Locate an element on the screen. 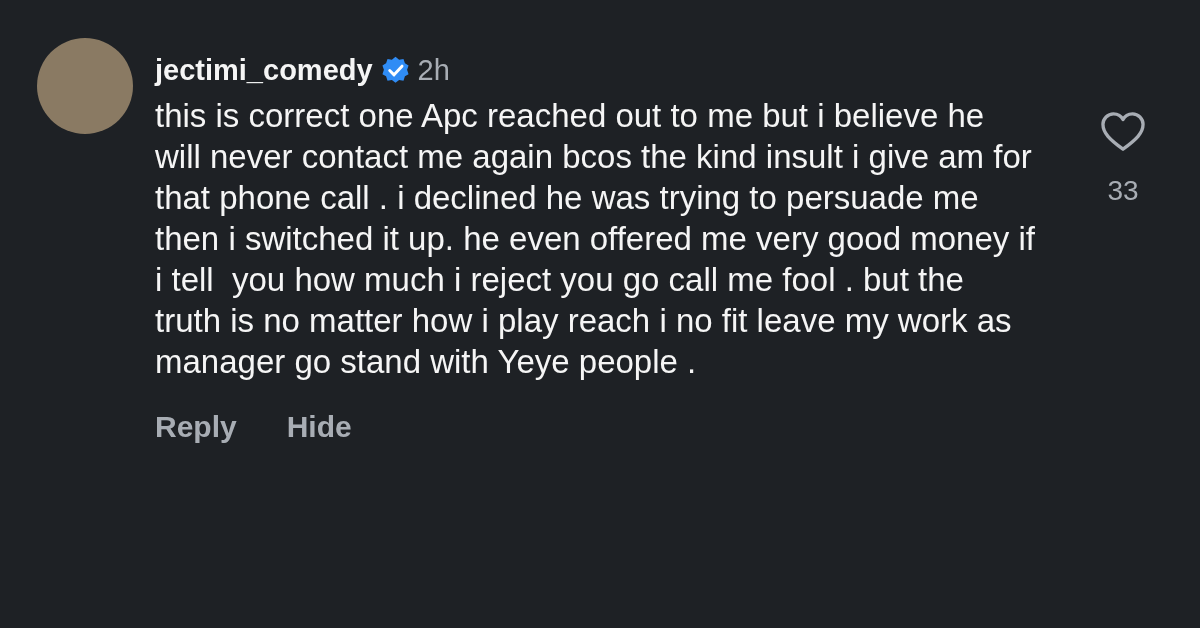 This screenshot has height=628, width=1200. action-link: Reply is located at coordinates (196, 427).